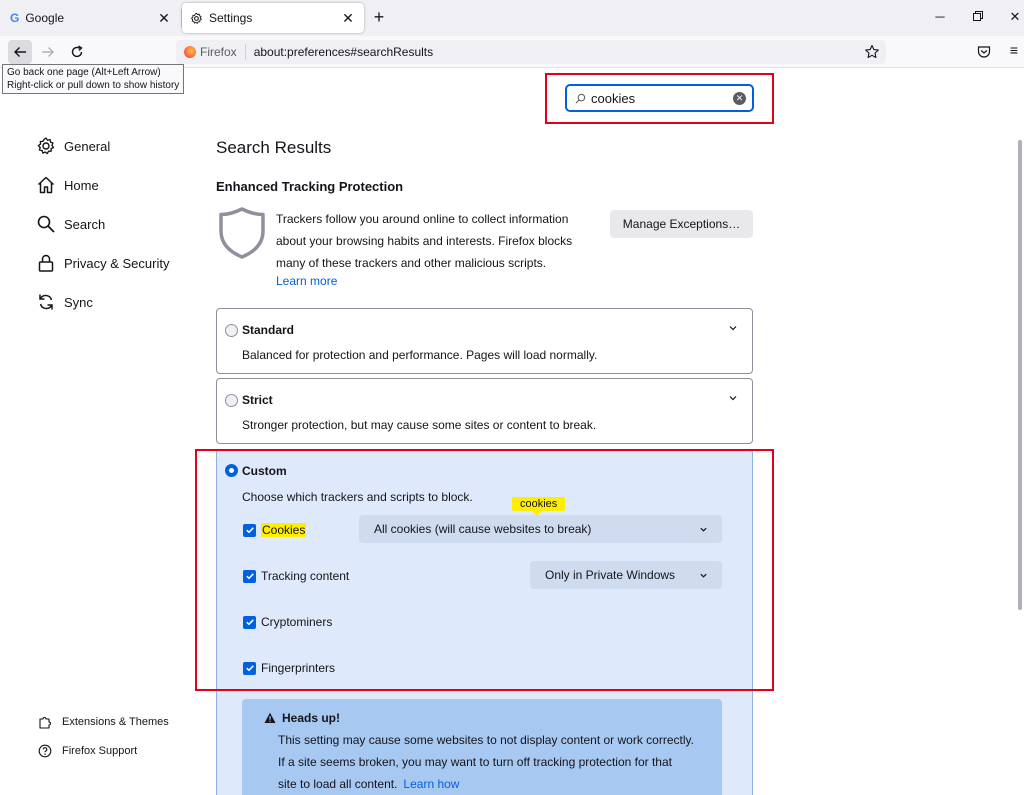 The width and height of the screenshot is (1024, 795). Describe the element at coordinates (273, 18) in the screenshot. I see `tab-settings: Settings ✕` at that location.